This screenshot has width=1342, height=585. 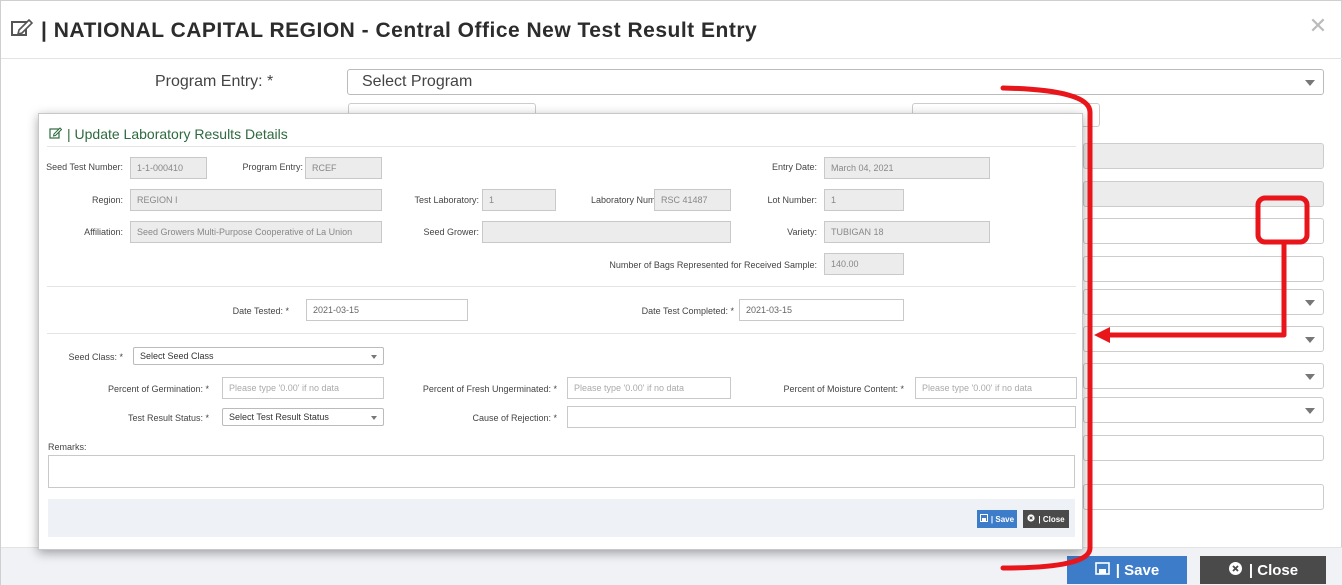 I want to click on arrow-left-icon, so click(x=1102, y=335).